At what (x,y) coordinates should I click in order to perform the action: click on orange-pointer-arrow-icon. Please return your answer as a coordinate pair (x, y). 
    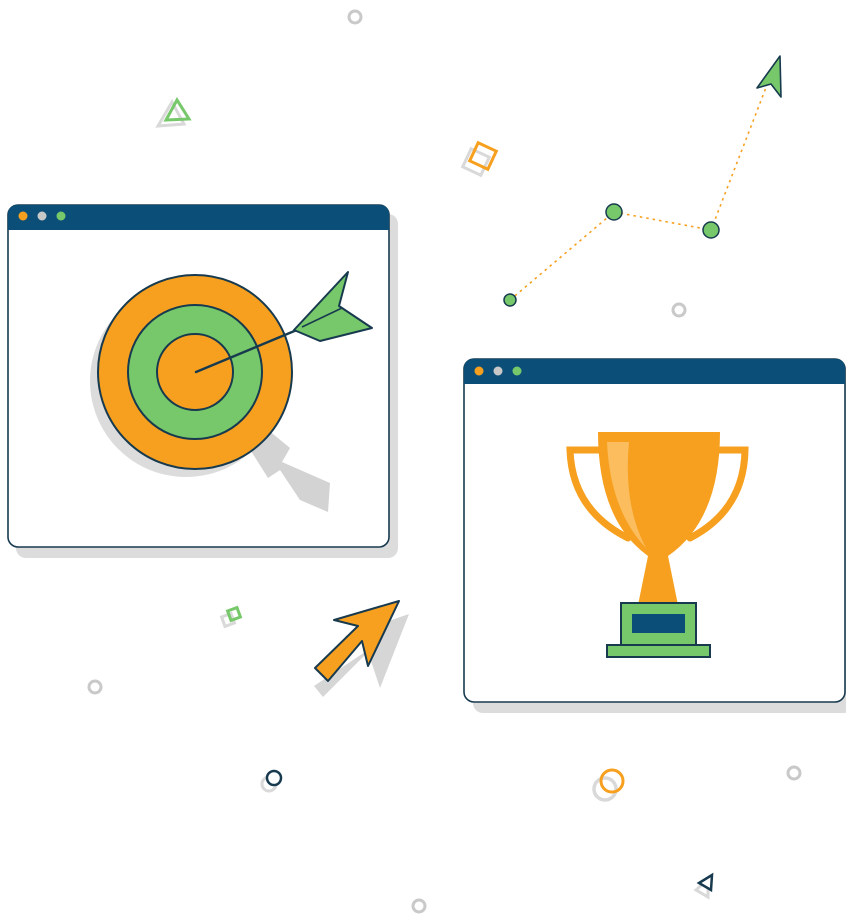
    Looking at the image, I should click on (361, 648).